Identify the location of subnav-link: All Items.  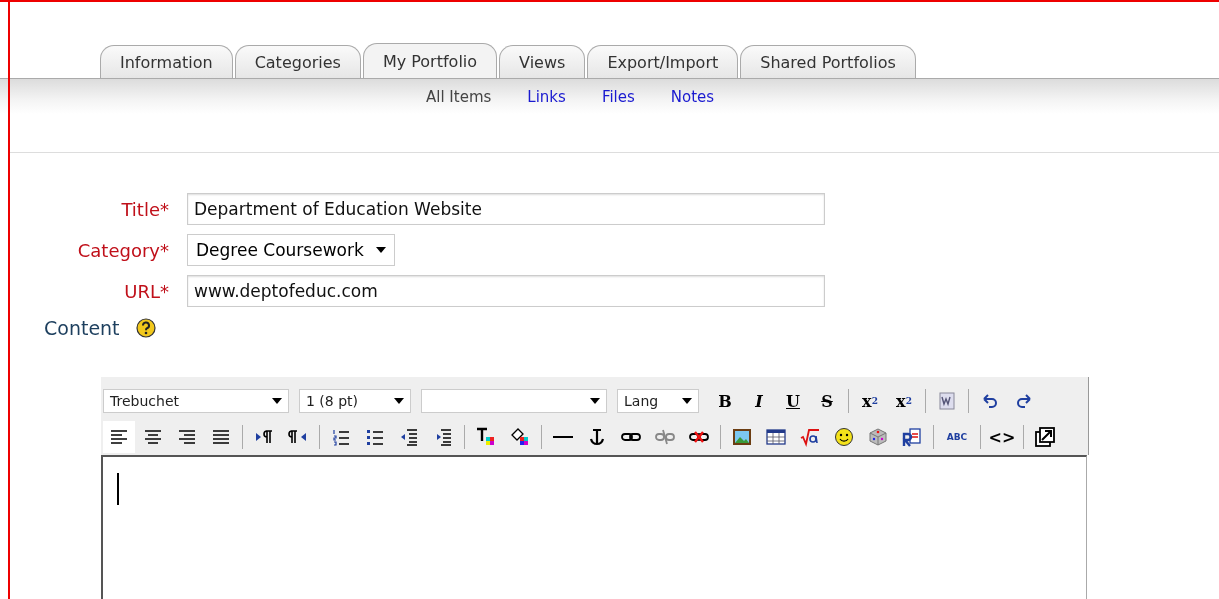
(459, 96).